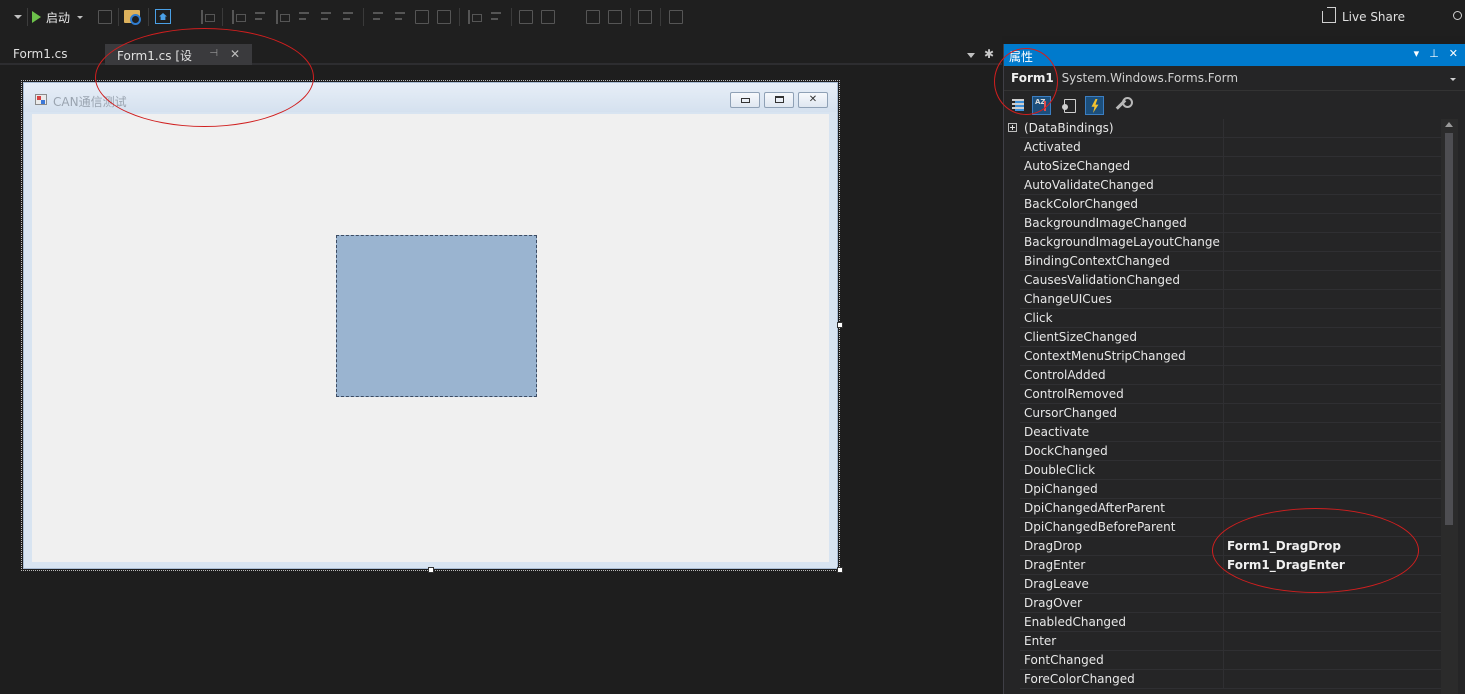 This screenshot has height=694, width=1465. I want to click on property-row: AutoValidateChanged, so click(1230, 185).